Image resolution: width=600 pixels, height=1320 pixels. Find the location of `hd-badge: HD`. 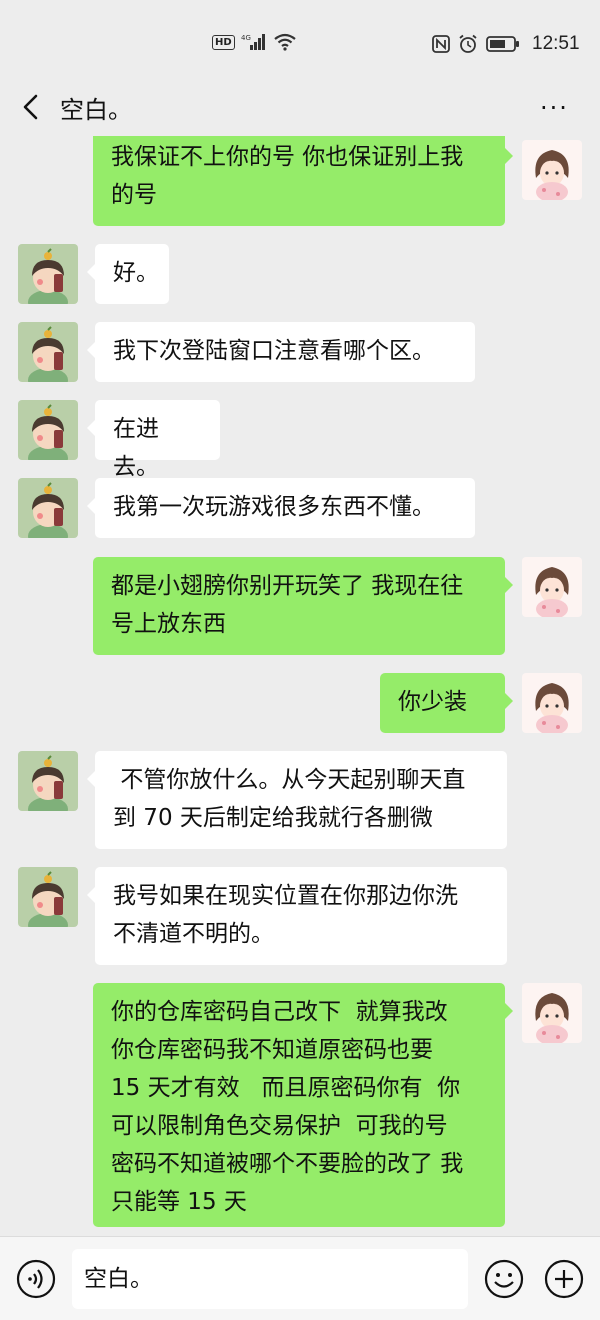

hd-badge: HD is located at coordinates (223, 42).